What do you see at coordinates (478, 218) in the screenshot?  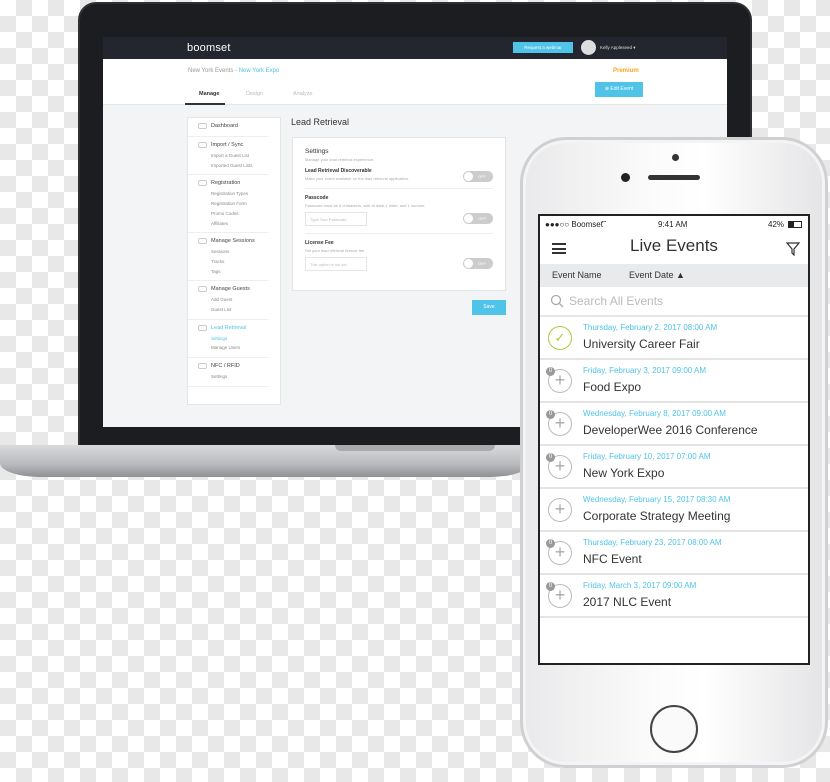 I see `passcode-toggle: OFF` at bounding box center [478, 218].